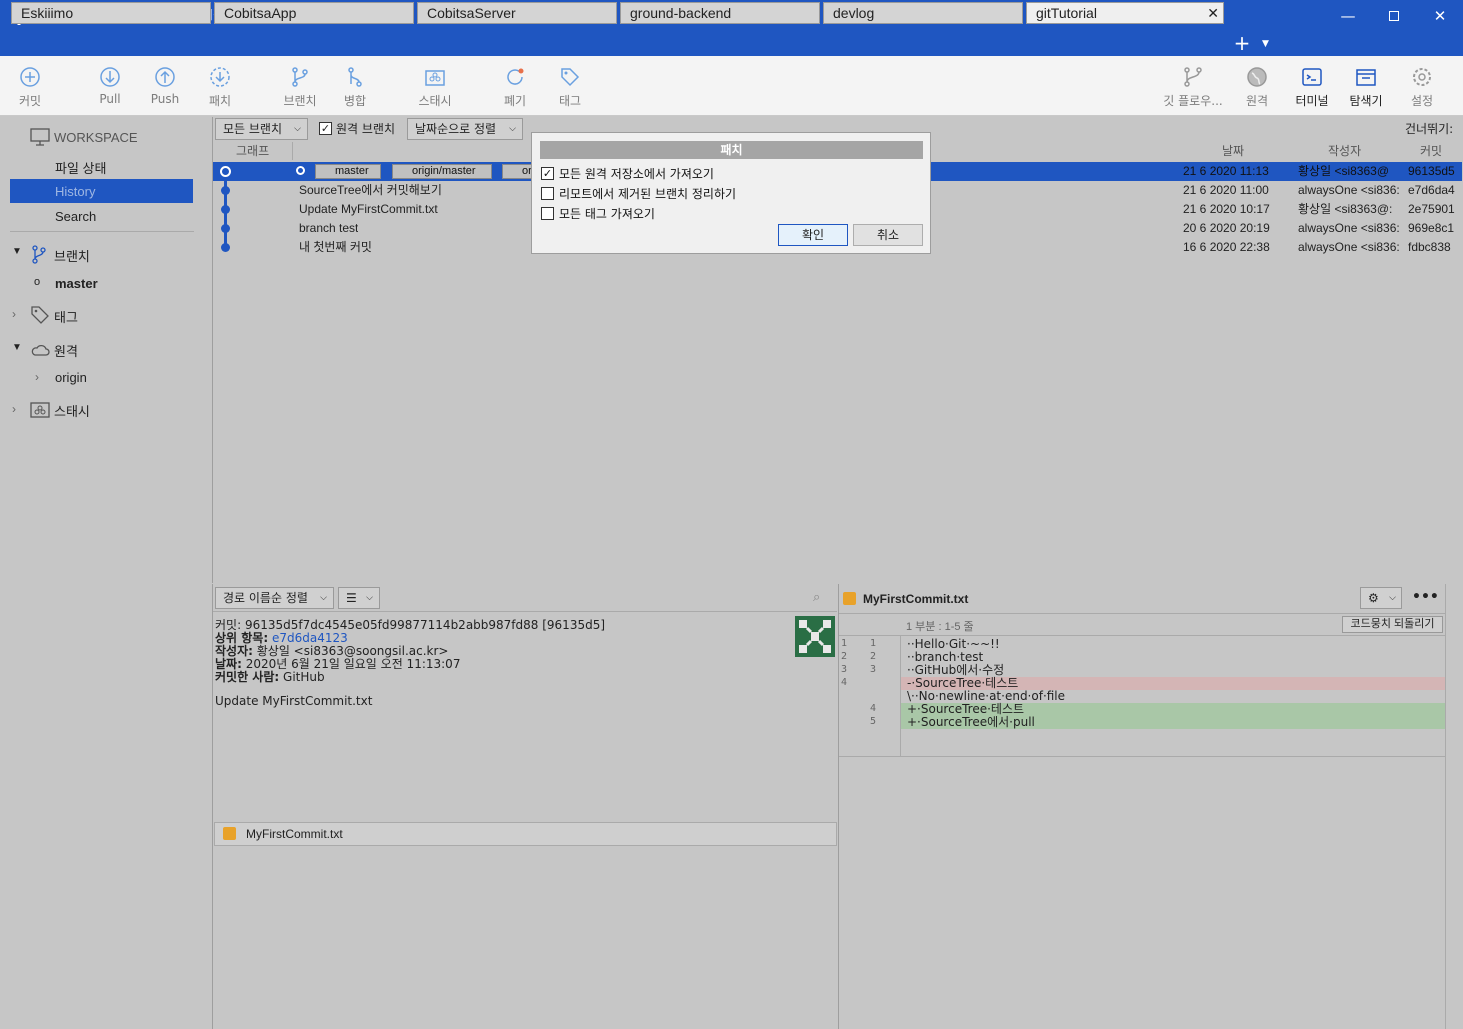 Image resolution: width=1463 pixels, height=1029 pixels. I want to click on tag-button: 태그, so click(570, 86).